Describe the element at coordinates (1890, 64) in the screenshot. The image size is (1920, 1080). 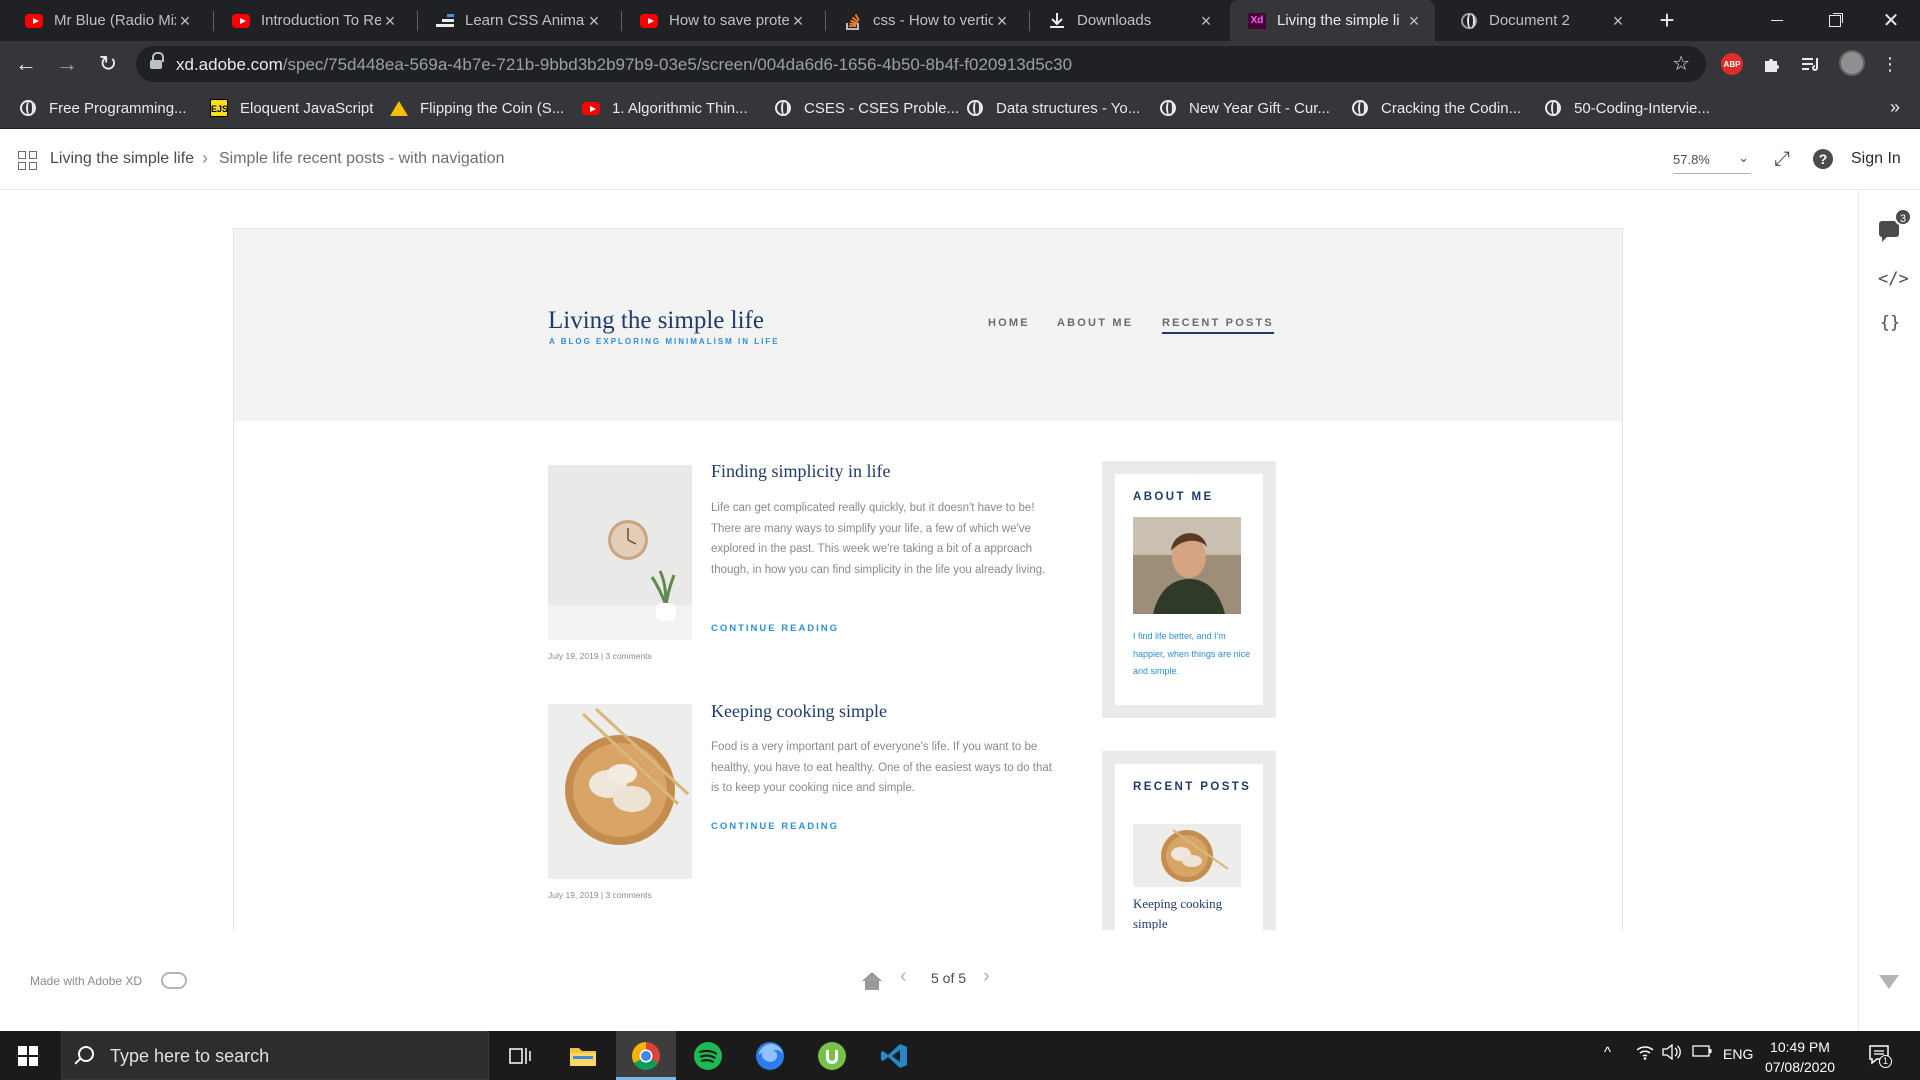
I see `chrome-menu-icon: ⋮` at that location.